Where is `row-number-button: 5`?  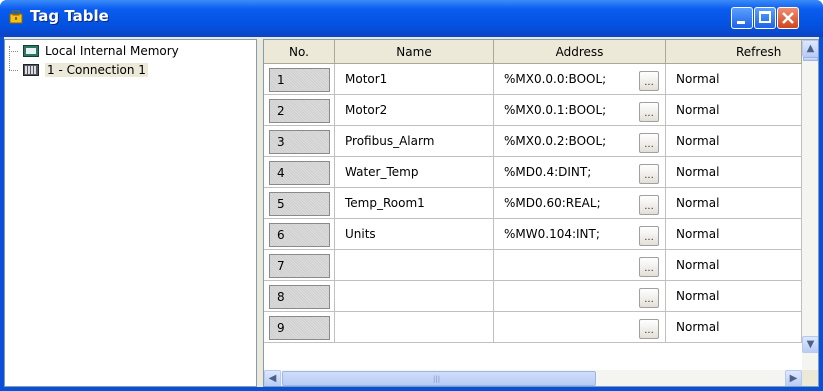 row-number-button: 5 is located at coordinates (299, 204).